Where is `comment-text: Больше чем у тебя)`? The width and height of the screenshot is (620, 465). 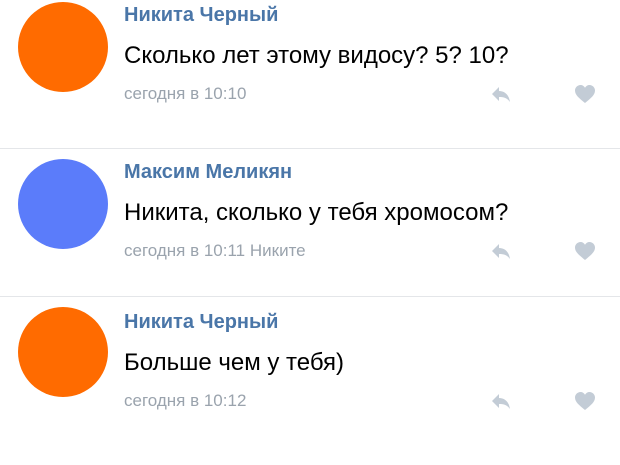
comment-text: Больше чем у тебя) is located at coordinates (234, 362).